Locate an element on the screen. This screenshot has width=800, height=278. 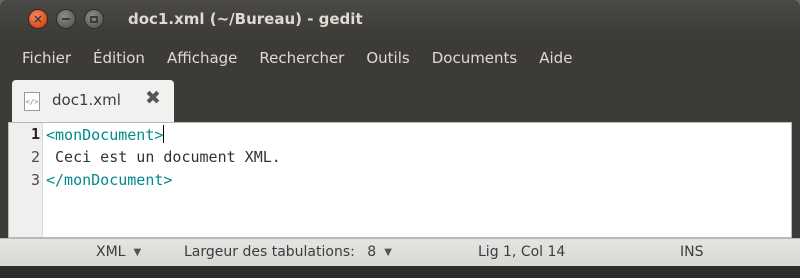
line-number: 3 is located at coordinates (35, 180).